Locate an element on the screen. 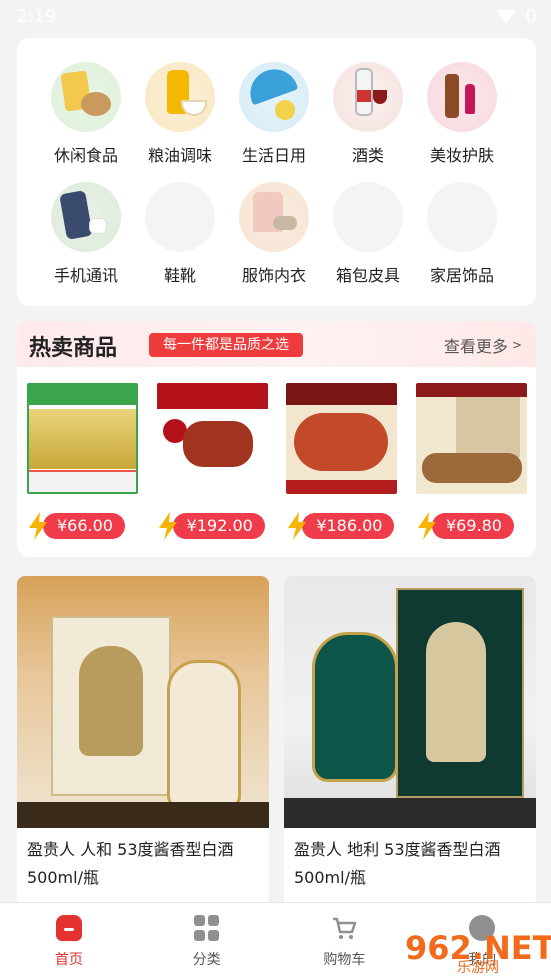 This screenshot has height=979, width=551. hot-product-item: ¥192.00 is located at coordinates (212, 461).